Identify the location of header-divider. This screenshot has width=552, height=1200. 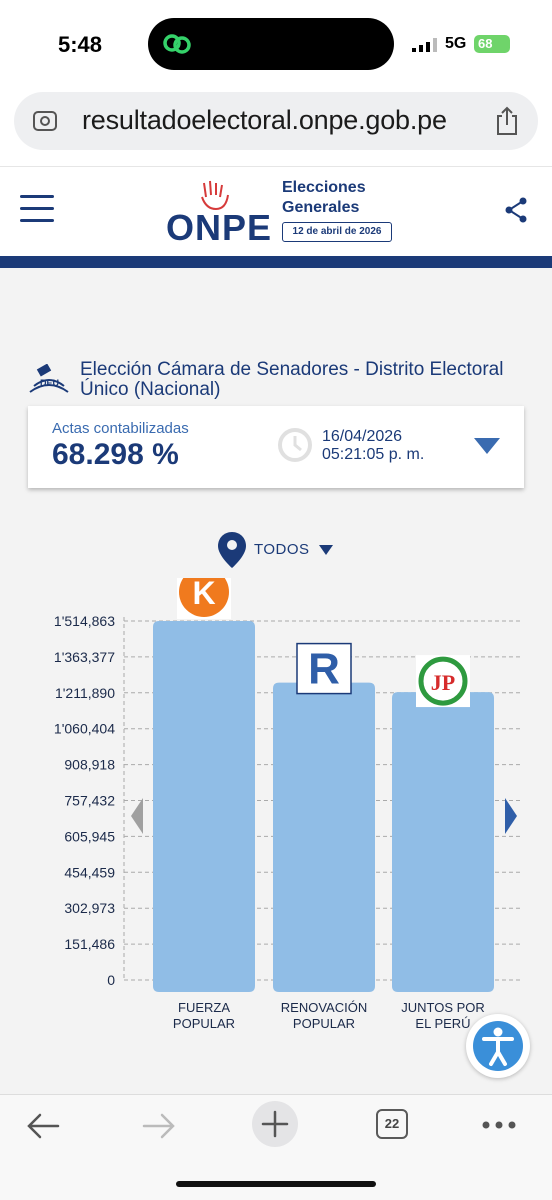
(276, 262).